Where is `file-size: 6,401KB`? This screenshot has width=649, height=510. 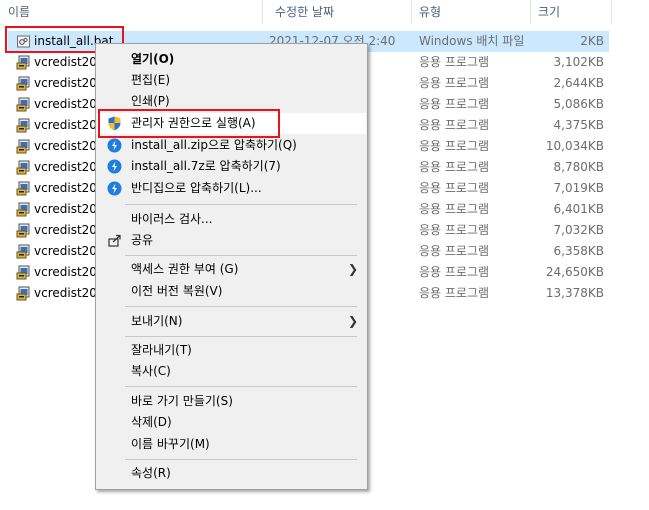 file-size: 6,401KB is located at coordinates (578, 209).